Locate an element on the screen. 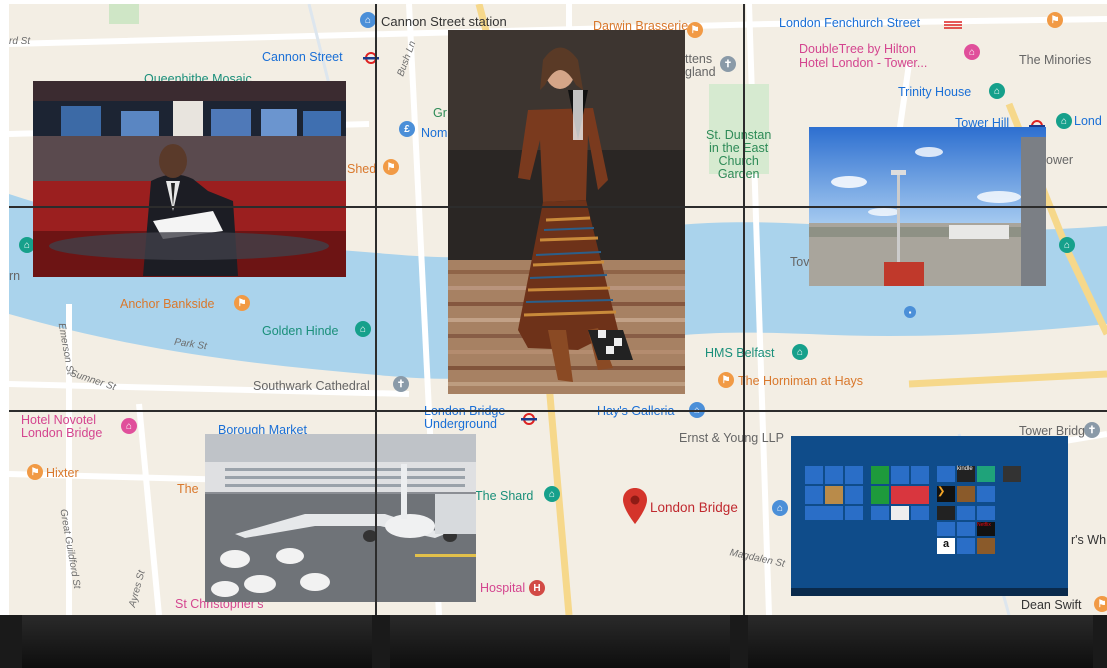 This screenshot has width=1107, height=668. map-label: Trinity House is located at coordinates (935, 92).